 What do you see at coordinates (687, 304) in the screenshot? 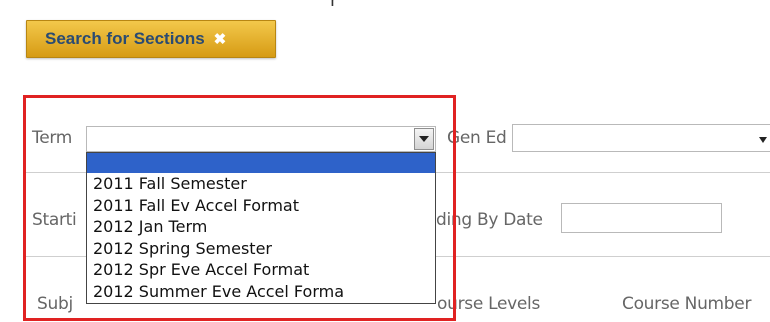
I see `course-number-label: Course Number` at bounding box center [687, 304].